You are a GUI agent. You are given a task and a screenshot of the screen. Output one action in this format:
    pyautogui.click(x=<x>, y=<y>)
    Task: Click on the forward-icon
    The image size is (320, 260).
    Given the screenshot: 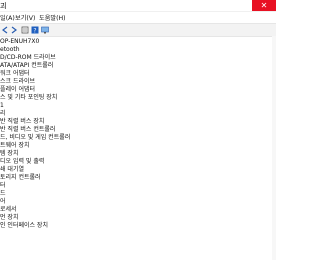 What is the action you would take?
    pyautogui.click(x=14, y=30)
    